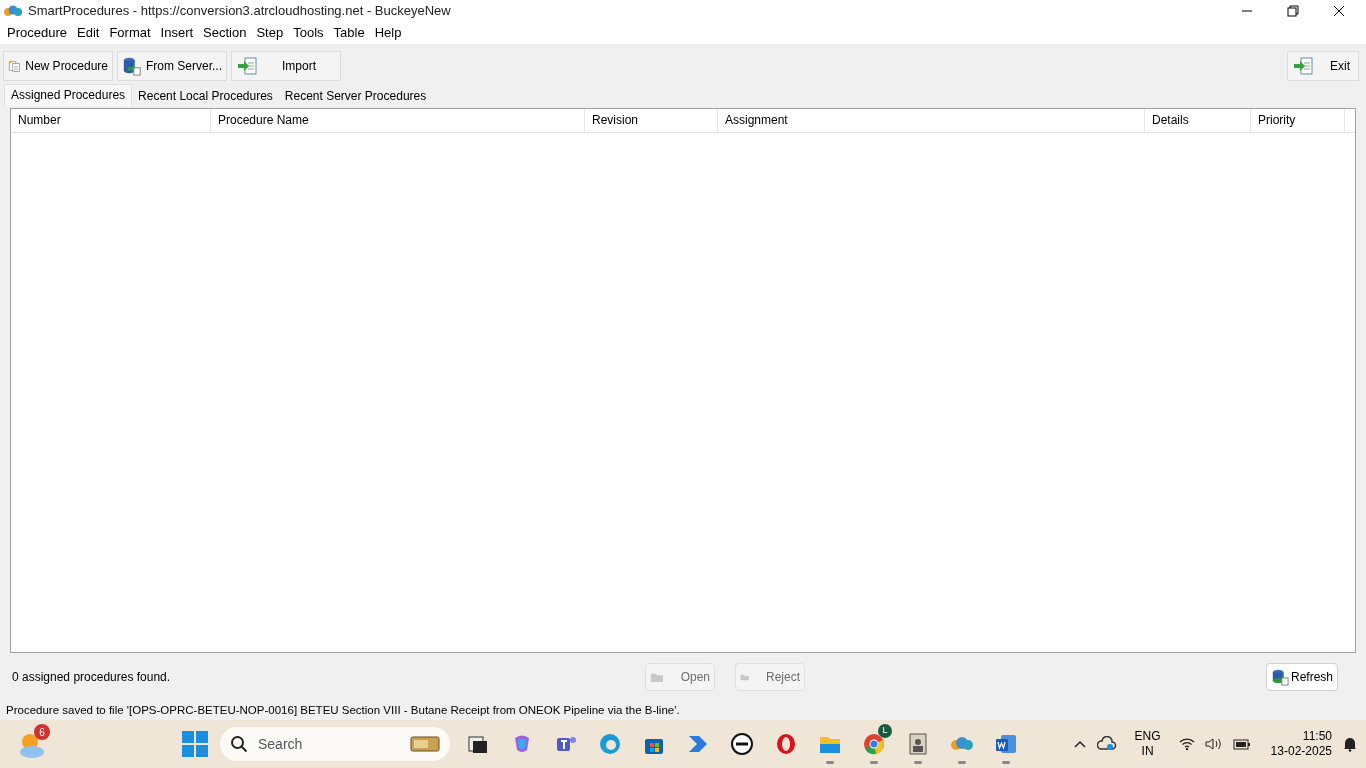 The height and width of the screenshot is (768, 1366). What do you see at coordinates (610, 744) in the screenshot?
I see `edge-icon` at bounding box center [610, 744].